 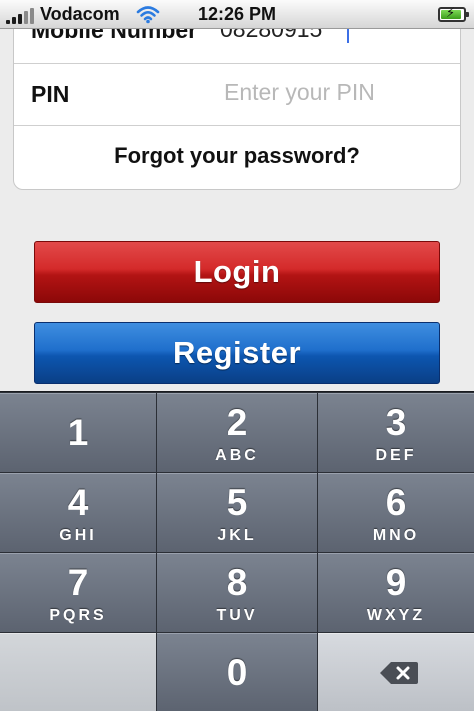 I want to click on forgot-password-row: Forgot your password?, so click(x=237, y=157).